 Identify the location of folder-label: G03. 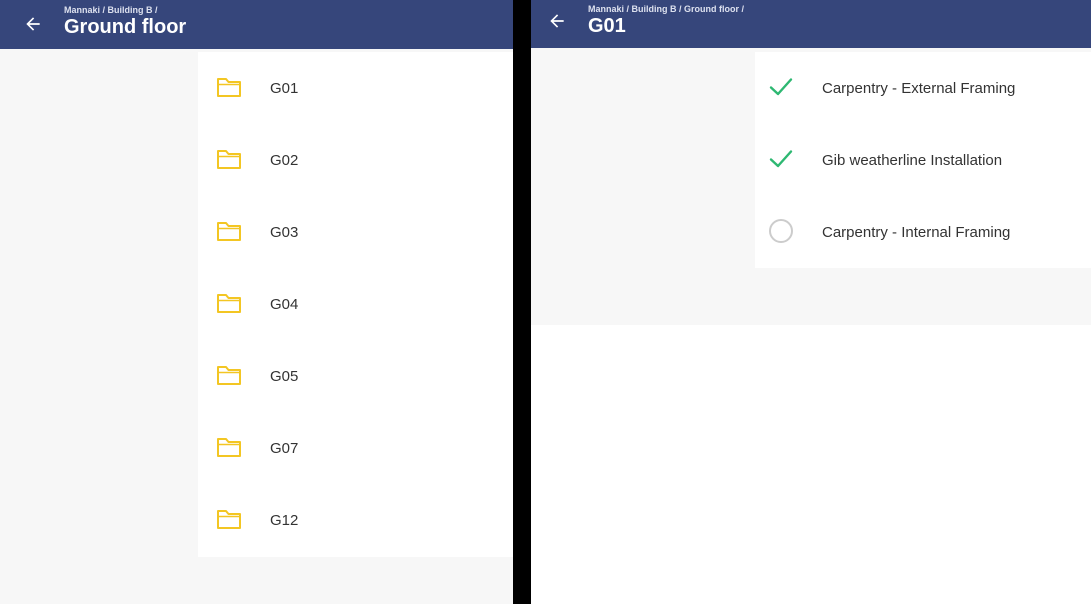
(284, 232).